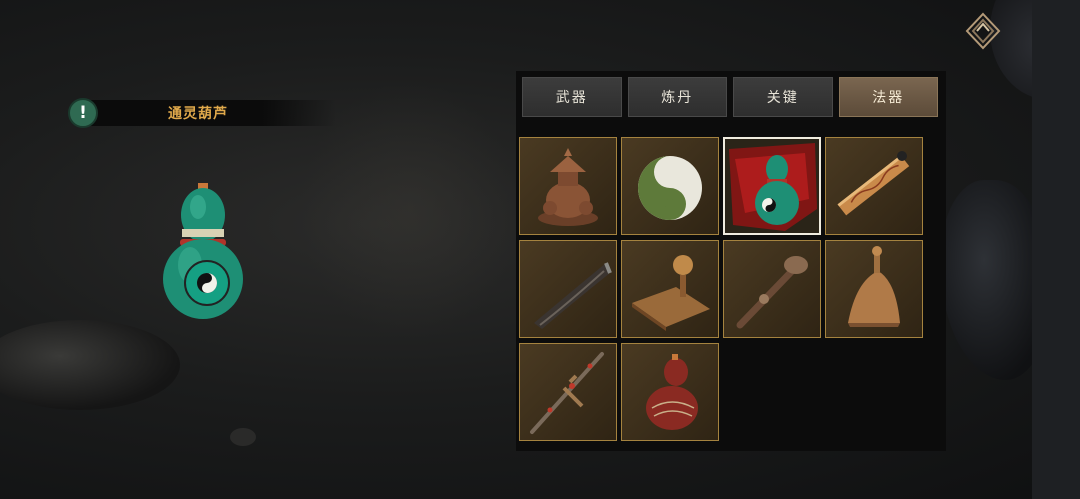  Describe the element at coordinates (203, 252) in the screenshot. I see `item-preview-gourd` at that location.